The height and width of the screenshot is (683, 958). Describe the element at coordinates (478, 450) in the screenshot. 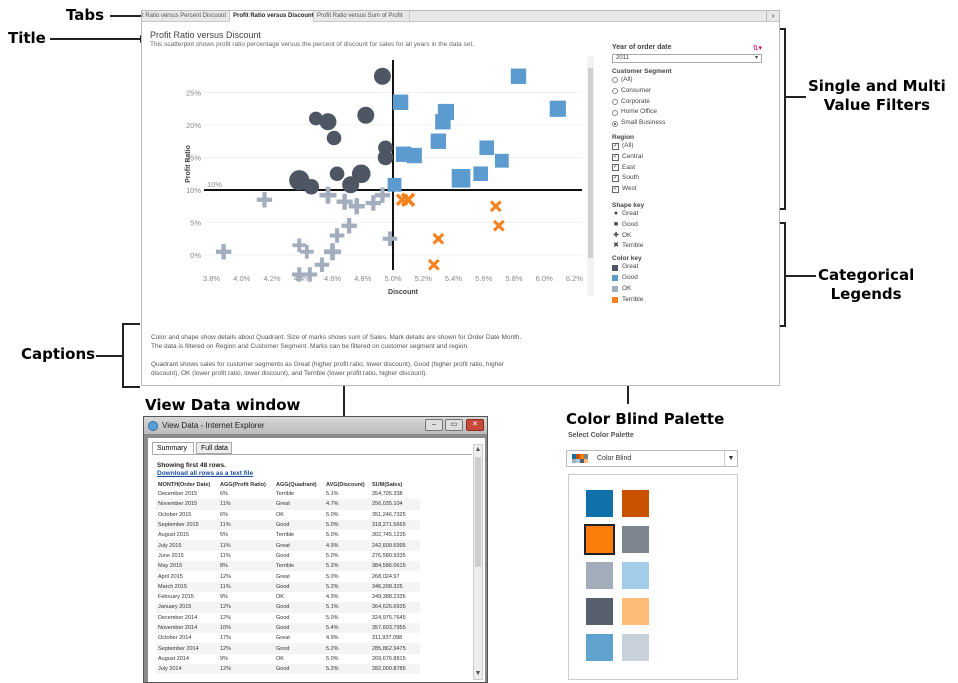

I see `scroll-up-icon: ▲` at that location.